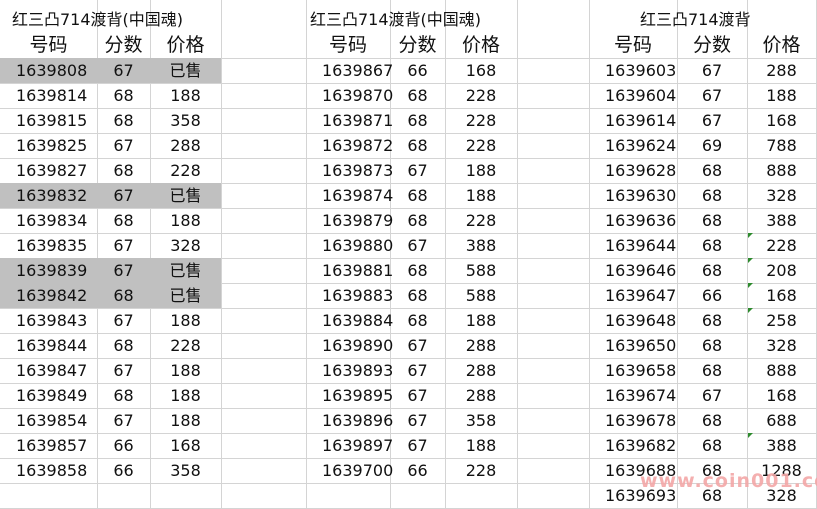  Describe the element at coordinates (48, 170) in the screenshot. I see `cell-number: 1639827` at that location.